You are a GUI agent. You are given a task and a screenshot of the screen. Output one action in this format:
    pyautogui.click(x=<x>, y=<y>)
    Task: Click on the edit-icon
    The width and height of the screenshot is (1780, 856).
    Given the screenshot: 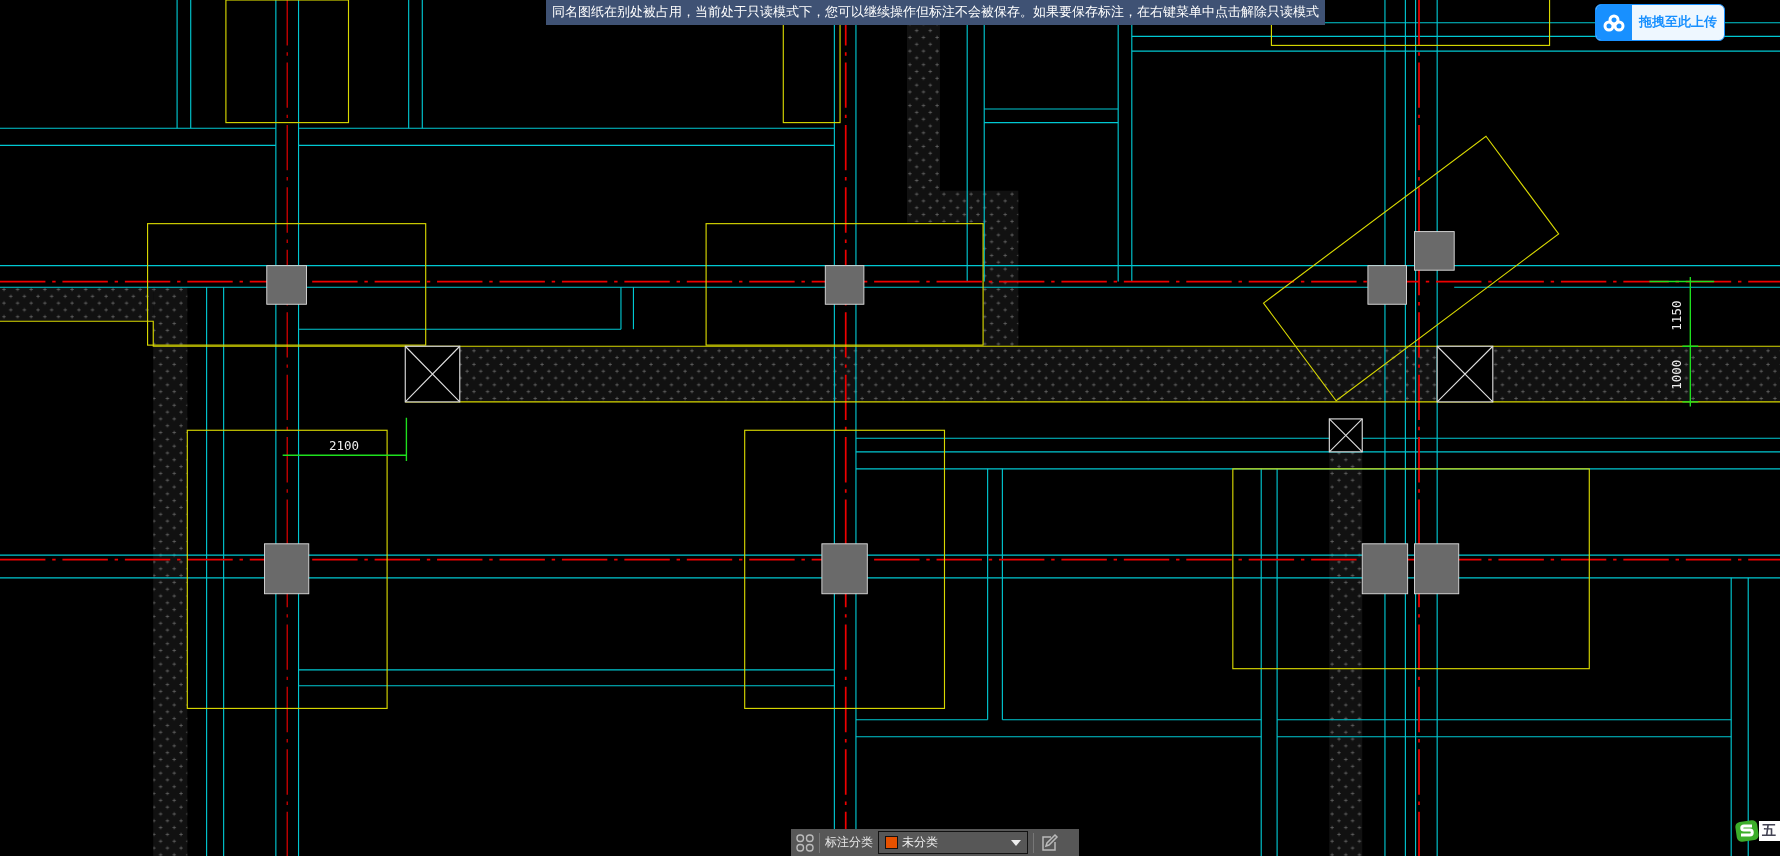 What is the action you would take?
    pyautogui.click(x=1049, y=842)
    